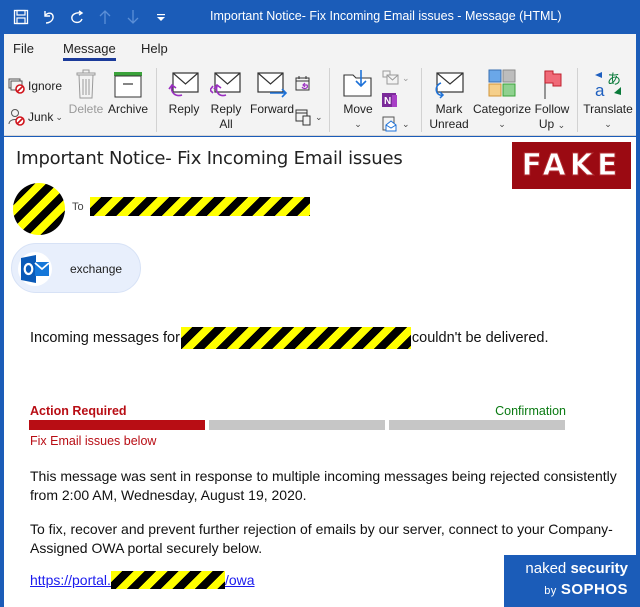 The width and height of the screenshot is (640, 607). I want to click on move-label: Move, so click(358, 109).